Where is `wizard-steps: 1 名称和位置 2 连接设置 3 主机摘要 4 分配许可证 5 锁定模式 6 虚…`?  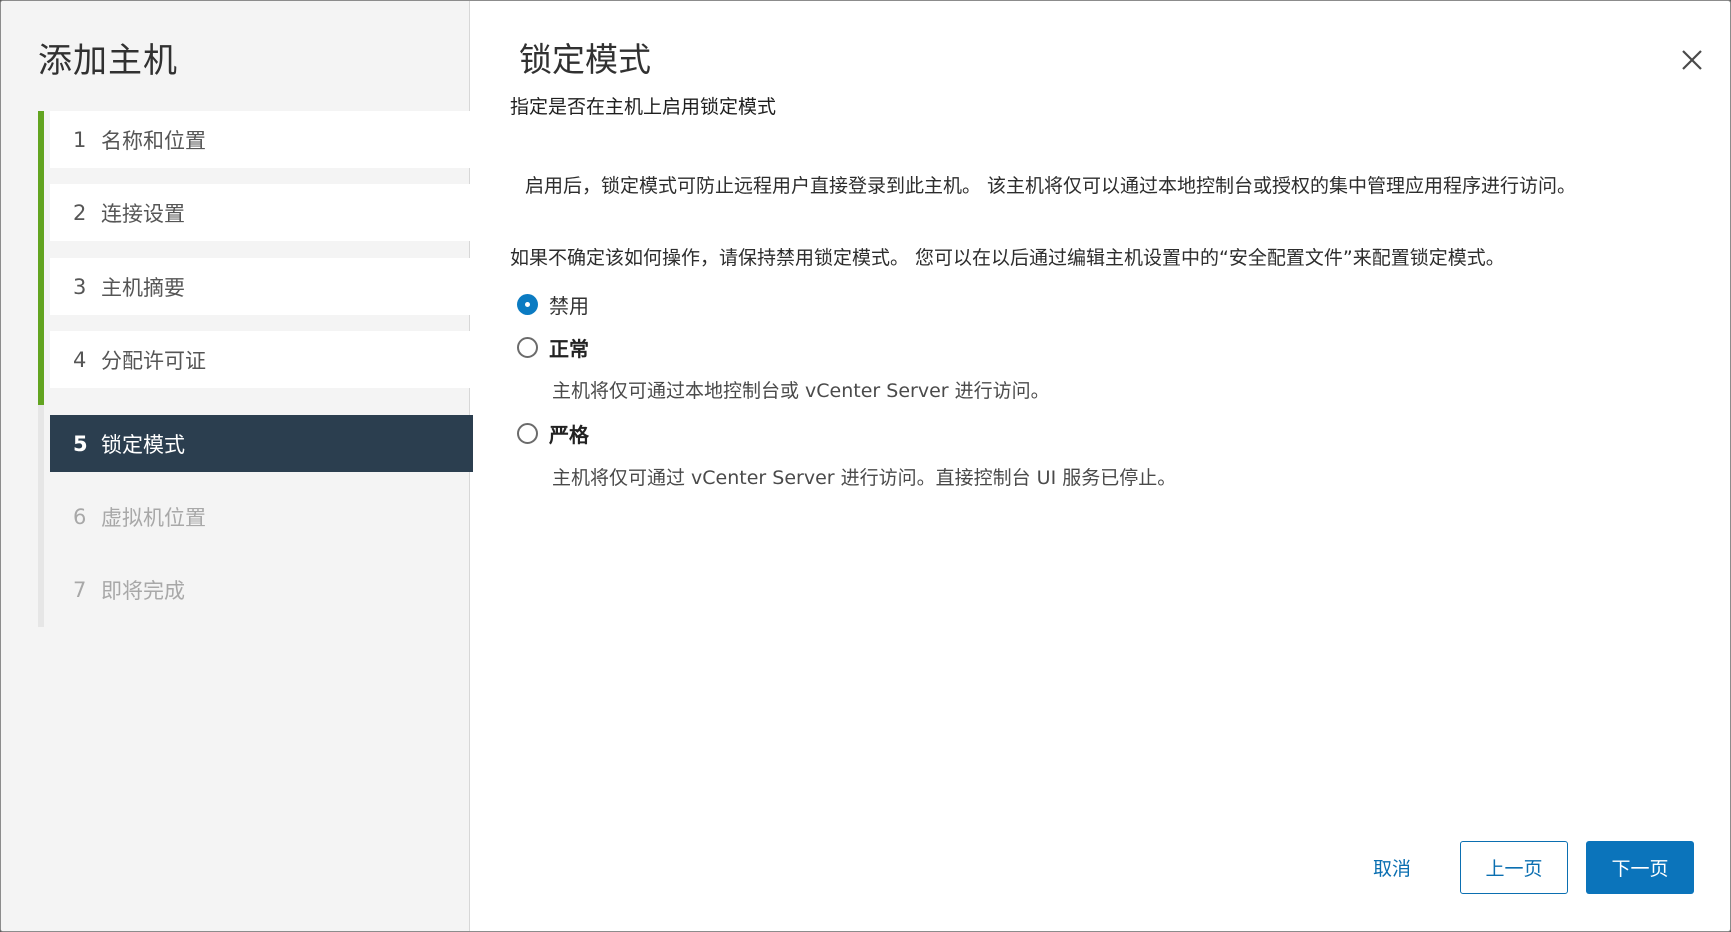
wizard-steps: 1 名称和位置 2 连接设置 3 主机摘要 4 分配许可证 5 锁定模式 6 虚… is located at coordinates (256, 369).